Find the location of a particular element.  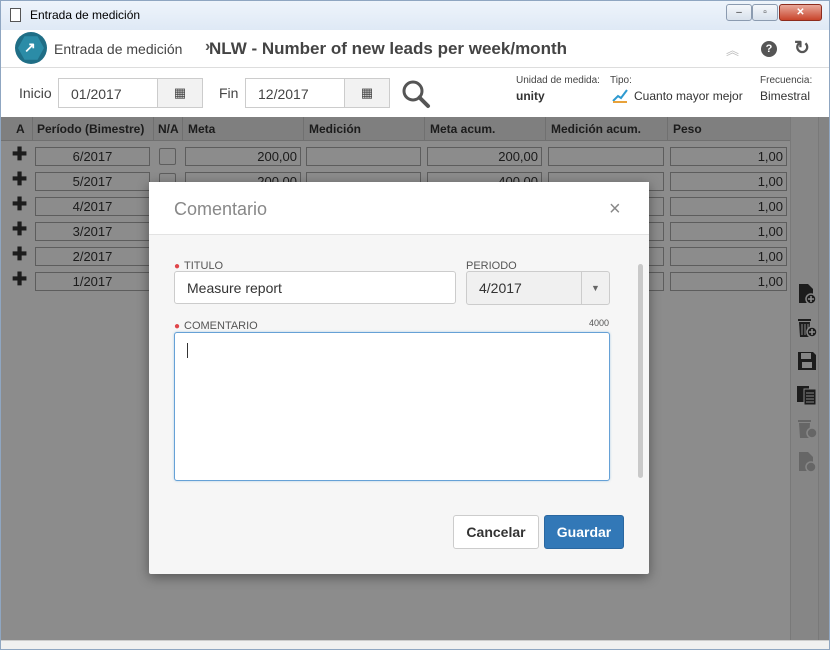

close-icon: × is located at coordinates (615, 209).